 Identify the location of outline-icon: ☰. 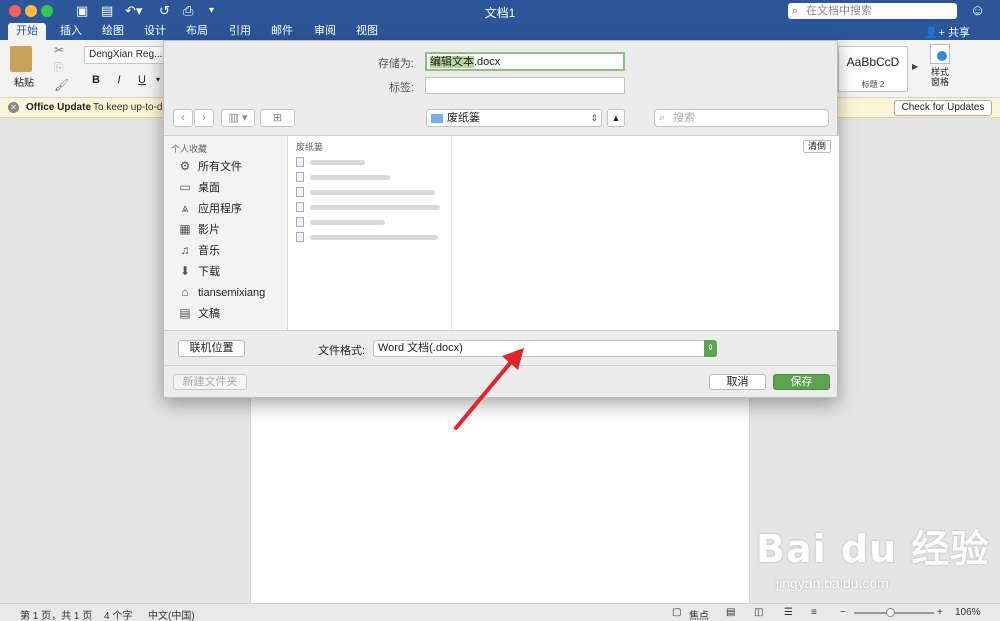
(788, 612).